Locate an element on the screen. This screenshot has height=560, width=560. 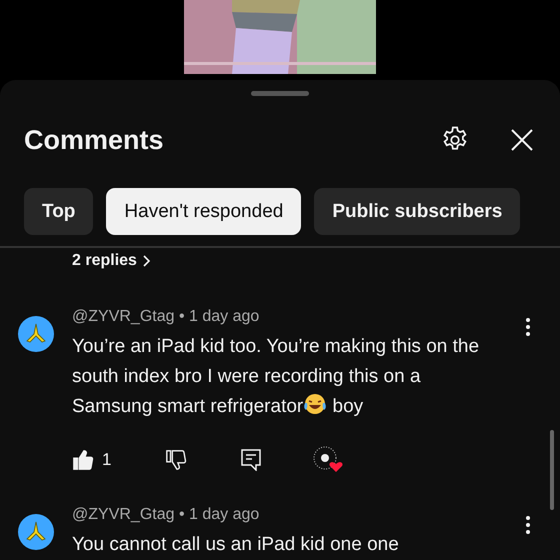
panel-title: Comments is located at coordinates (94, 140).